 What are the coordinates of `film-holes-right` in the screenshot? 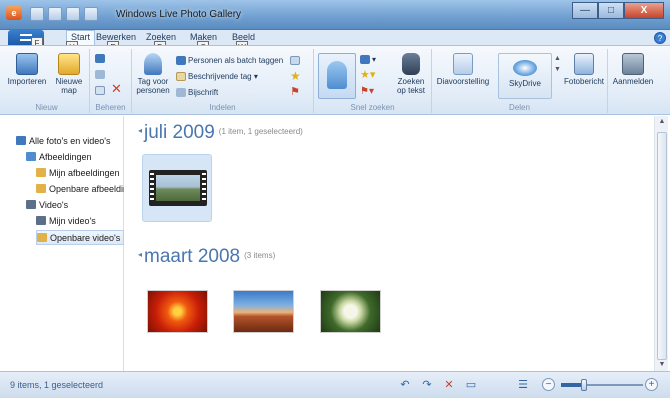 It's located at (204, 188).